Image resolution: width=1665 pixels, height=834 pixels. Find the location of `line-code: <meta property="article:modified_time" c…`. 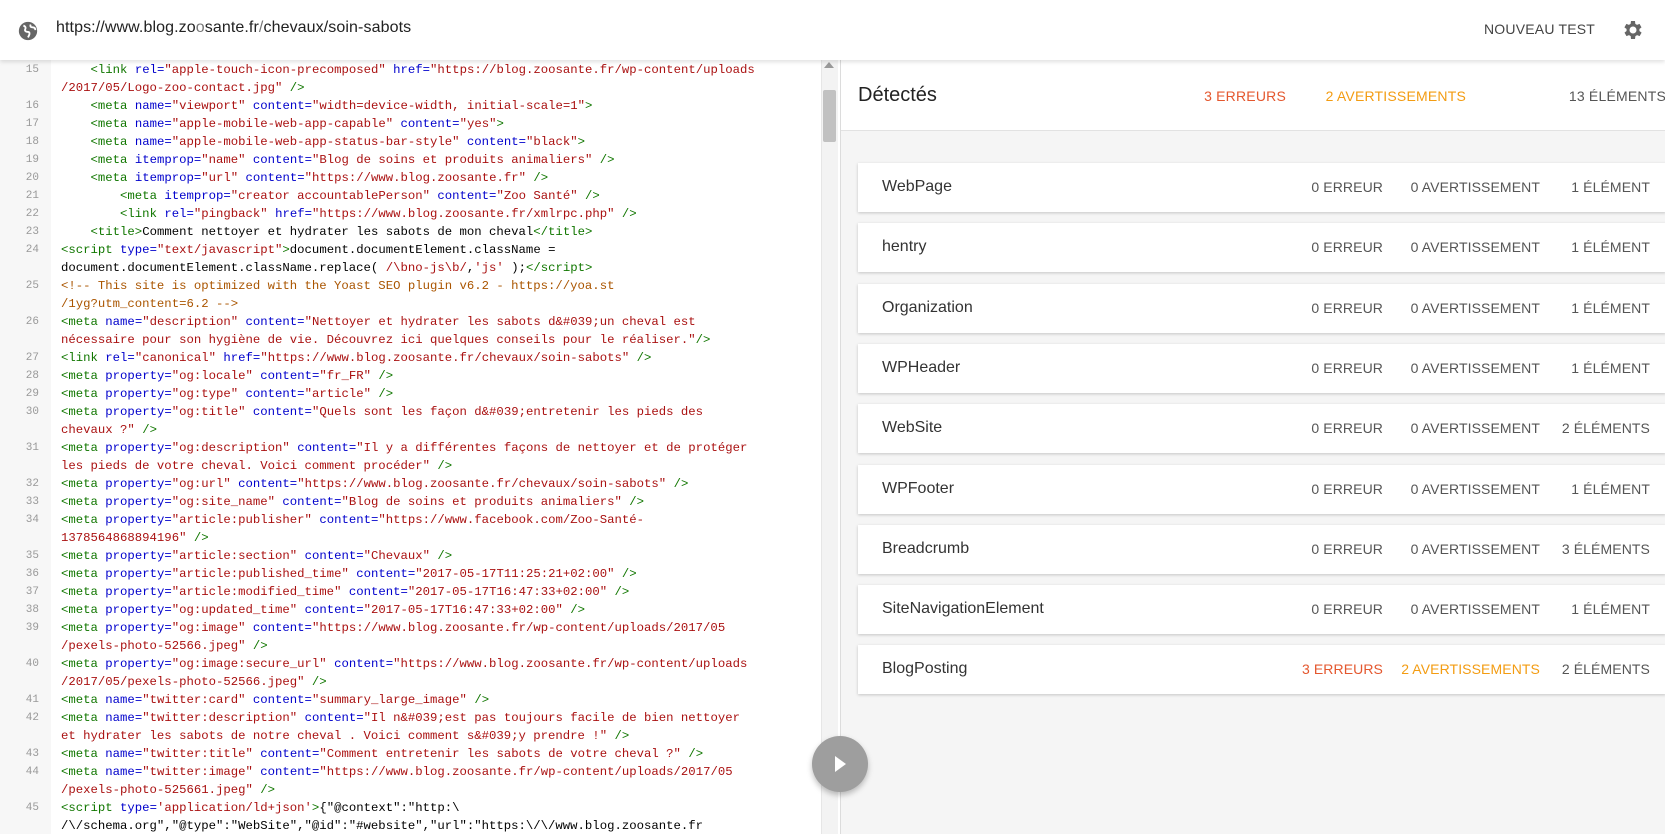

line-code: <meta property="article:modified_time" c… is located at coordinates (345, 592).